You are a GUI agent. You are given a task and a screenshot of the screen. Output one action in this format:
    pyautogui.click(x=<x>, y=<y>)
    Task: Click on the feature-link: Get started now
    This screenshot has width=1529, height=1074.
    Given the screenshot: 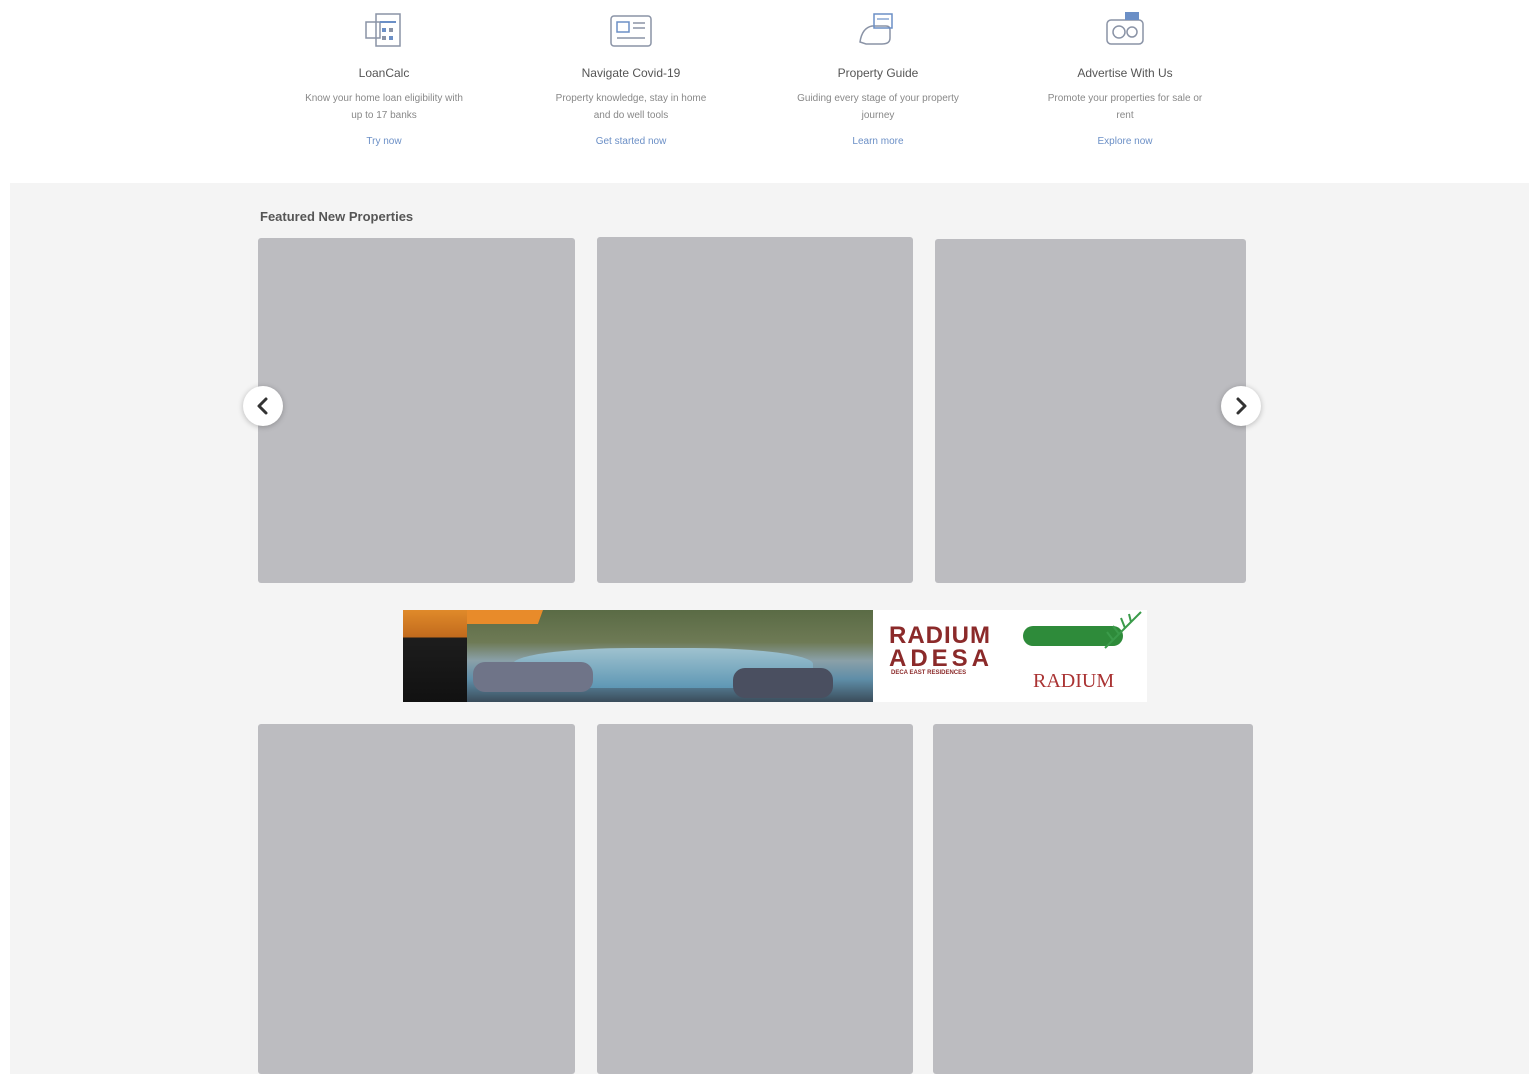 What is the action you would take?
    pyautogui.click(x=631, y=141)
    